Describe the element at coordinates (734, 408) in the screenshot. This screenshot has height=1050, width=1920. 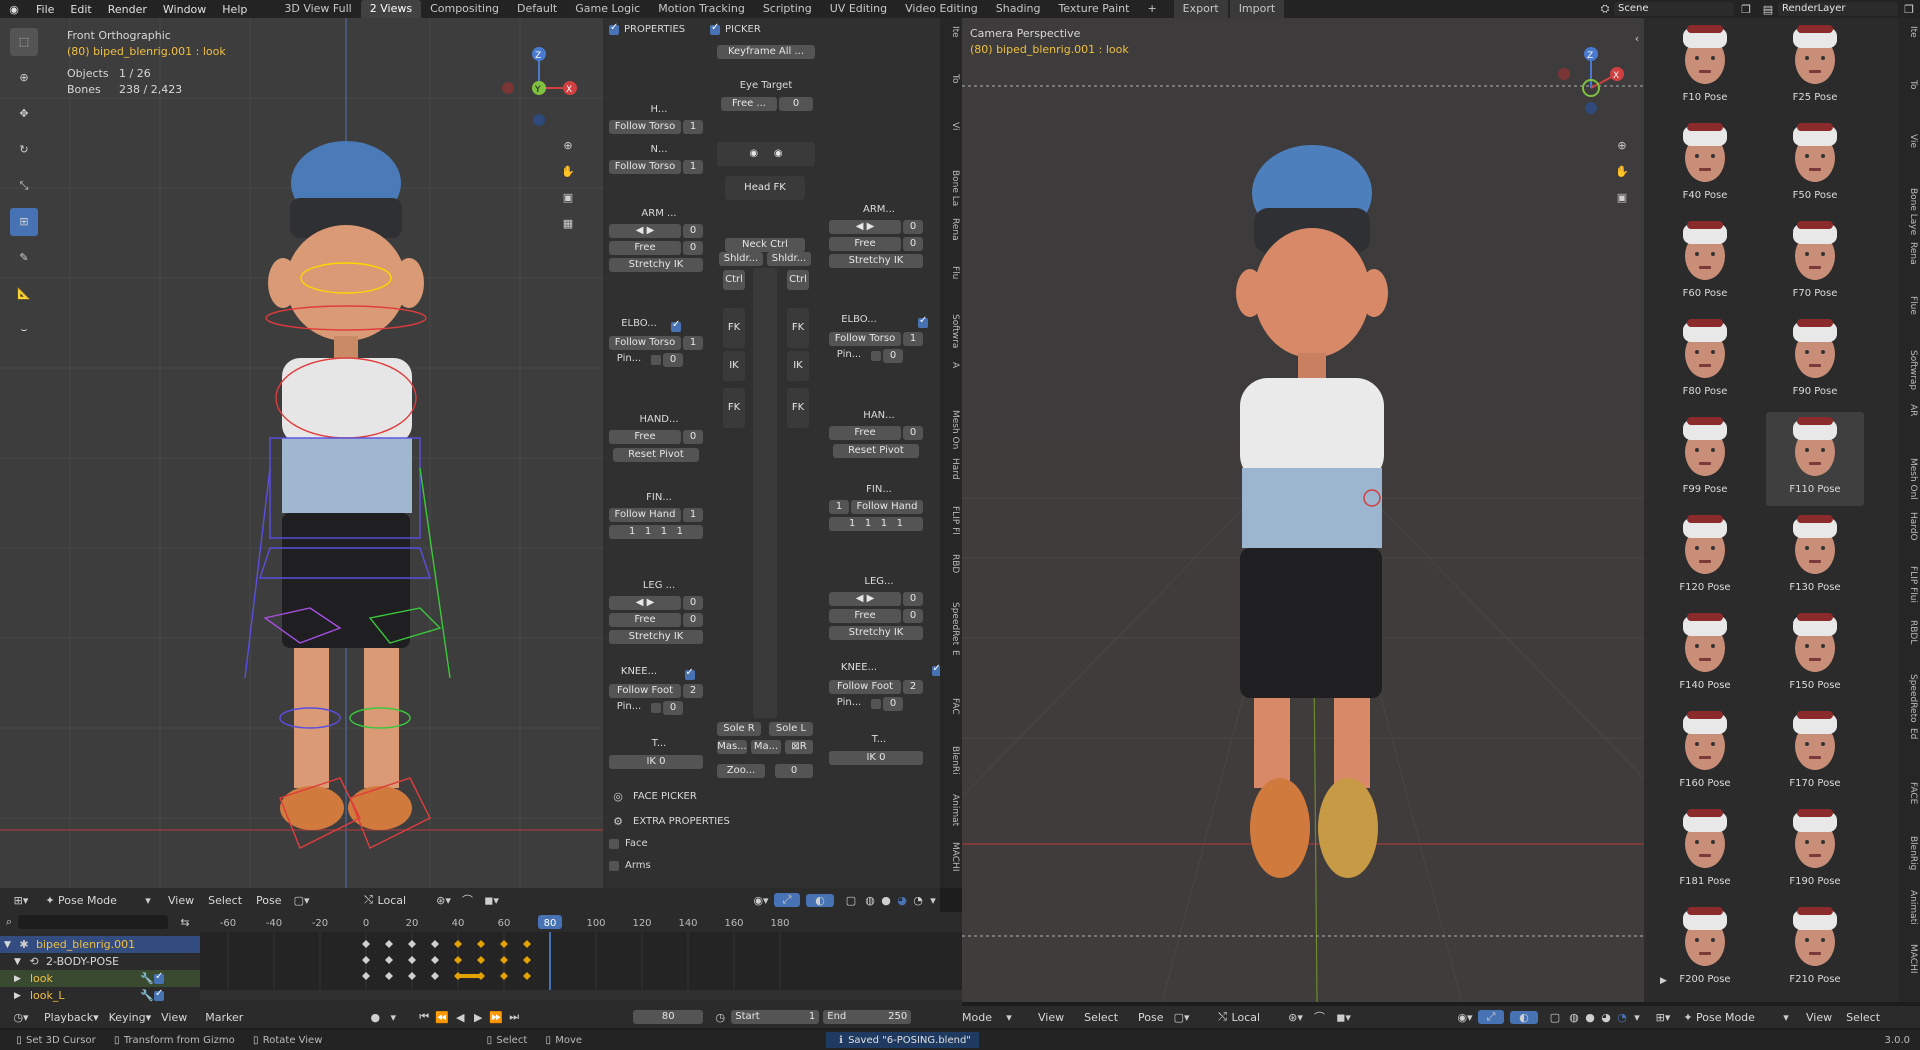
I see `forearm-r-fk: FK` at that location.